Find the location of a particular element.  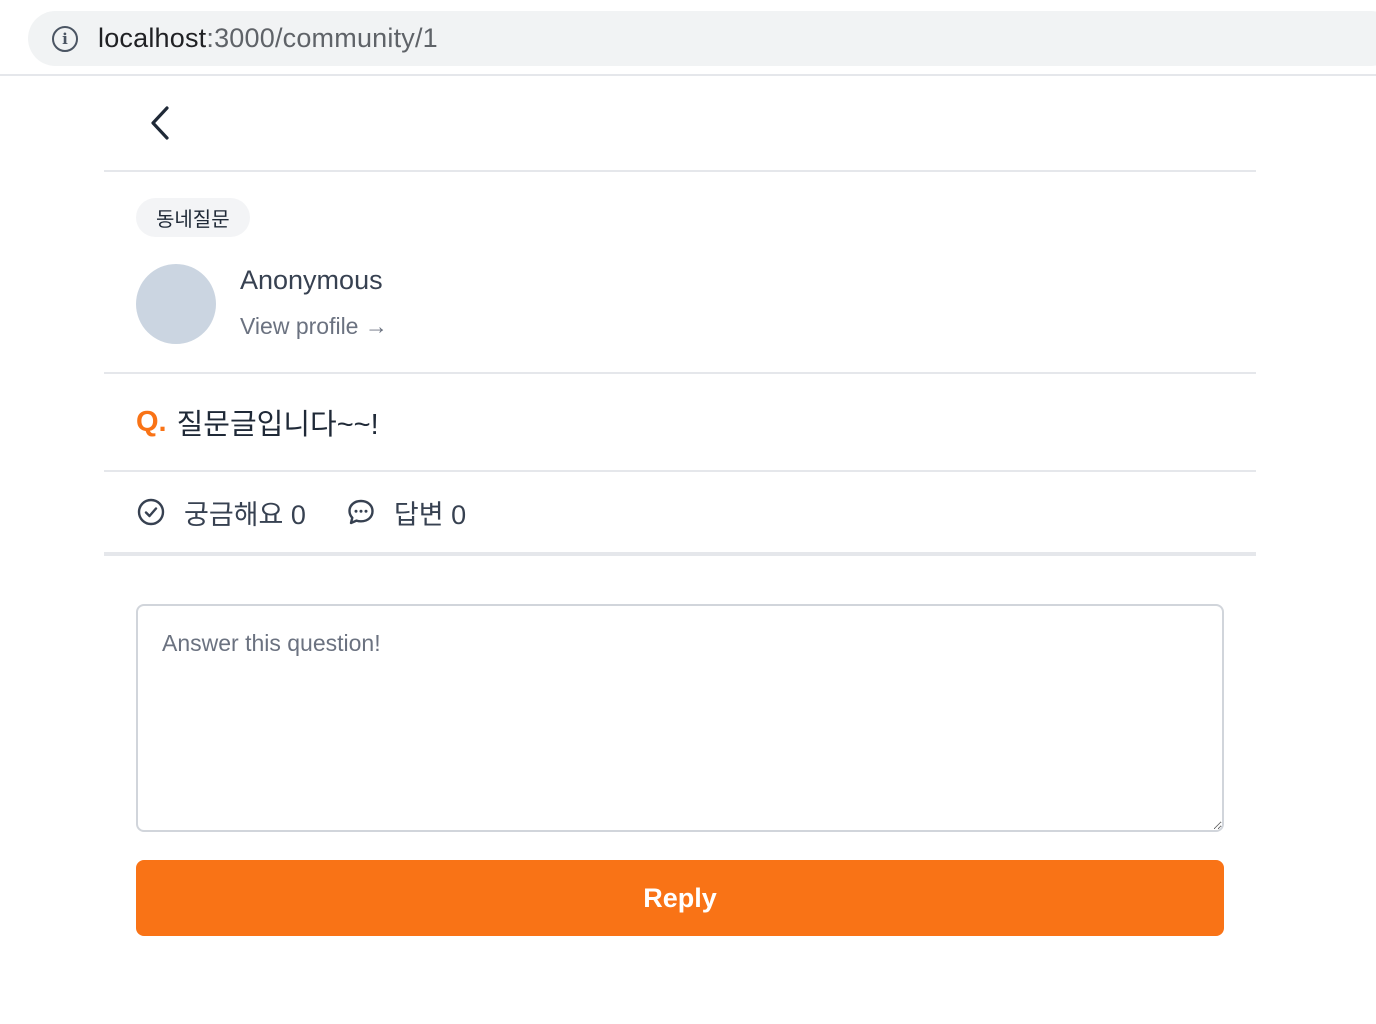

view-profile-link: View profile → is located at coordinates (314, 326).